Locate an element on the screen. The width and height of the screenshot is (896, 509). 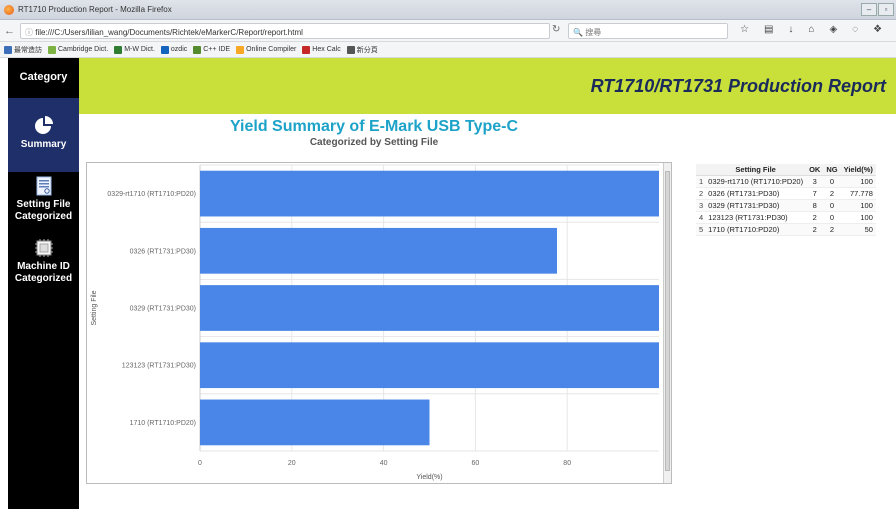
x-tick-label: 60 is located at coordinates (476, 463).